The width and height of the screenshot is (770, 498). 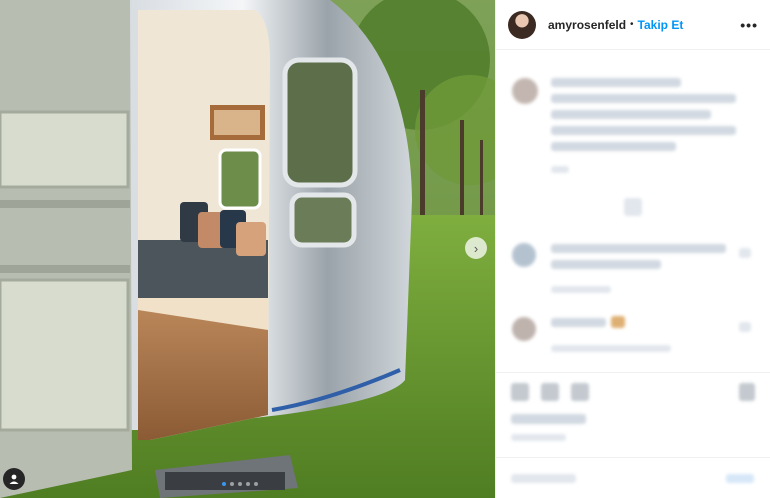 What do you see at coordinates (580, 392) in the screenshot?
I see `share-icon` at bounding box center [580, 392].